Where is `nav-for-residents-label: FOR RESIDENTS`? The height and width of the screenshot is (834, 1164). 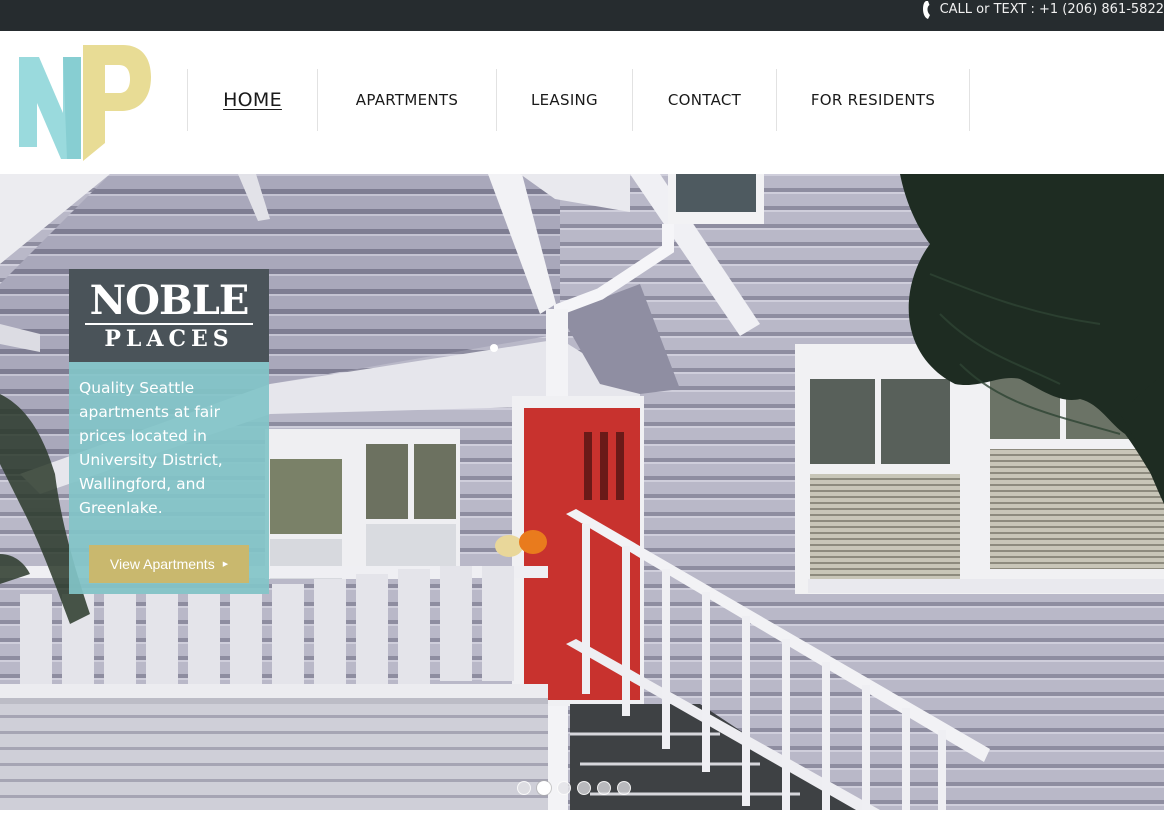 nav-for-residents-label: FOR RESIDENTS is located at coordinates (873, 100).